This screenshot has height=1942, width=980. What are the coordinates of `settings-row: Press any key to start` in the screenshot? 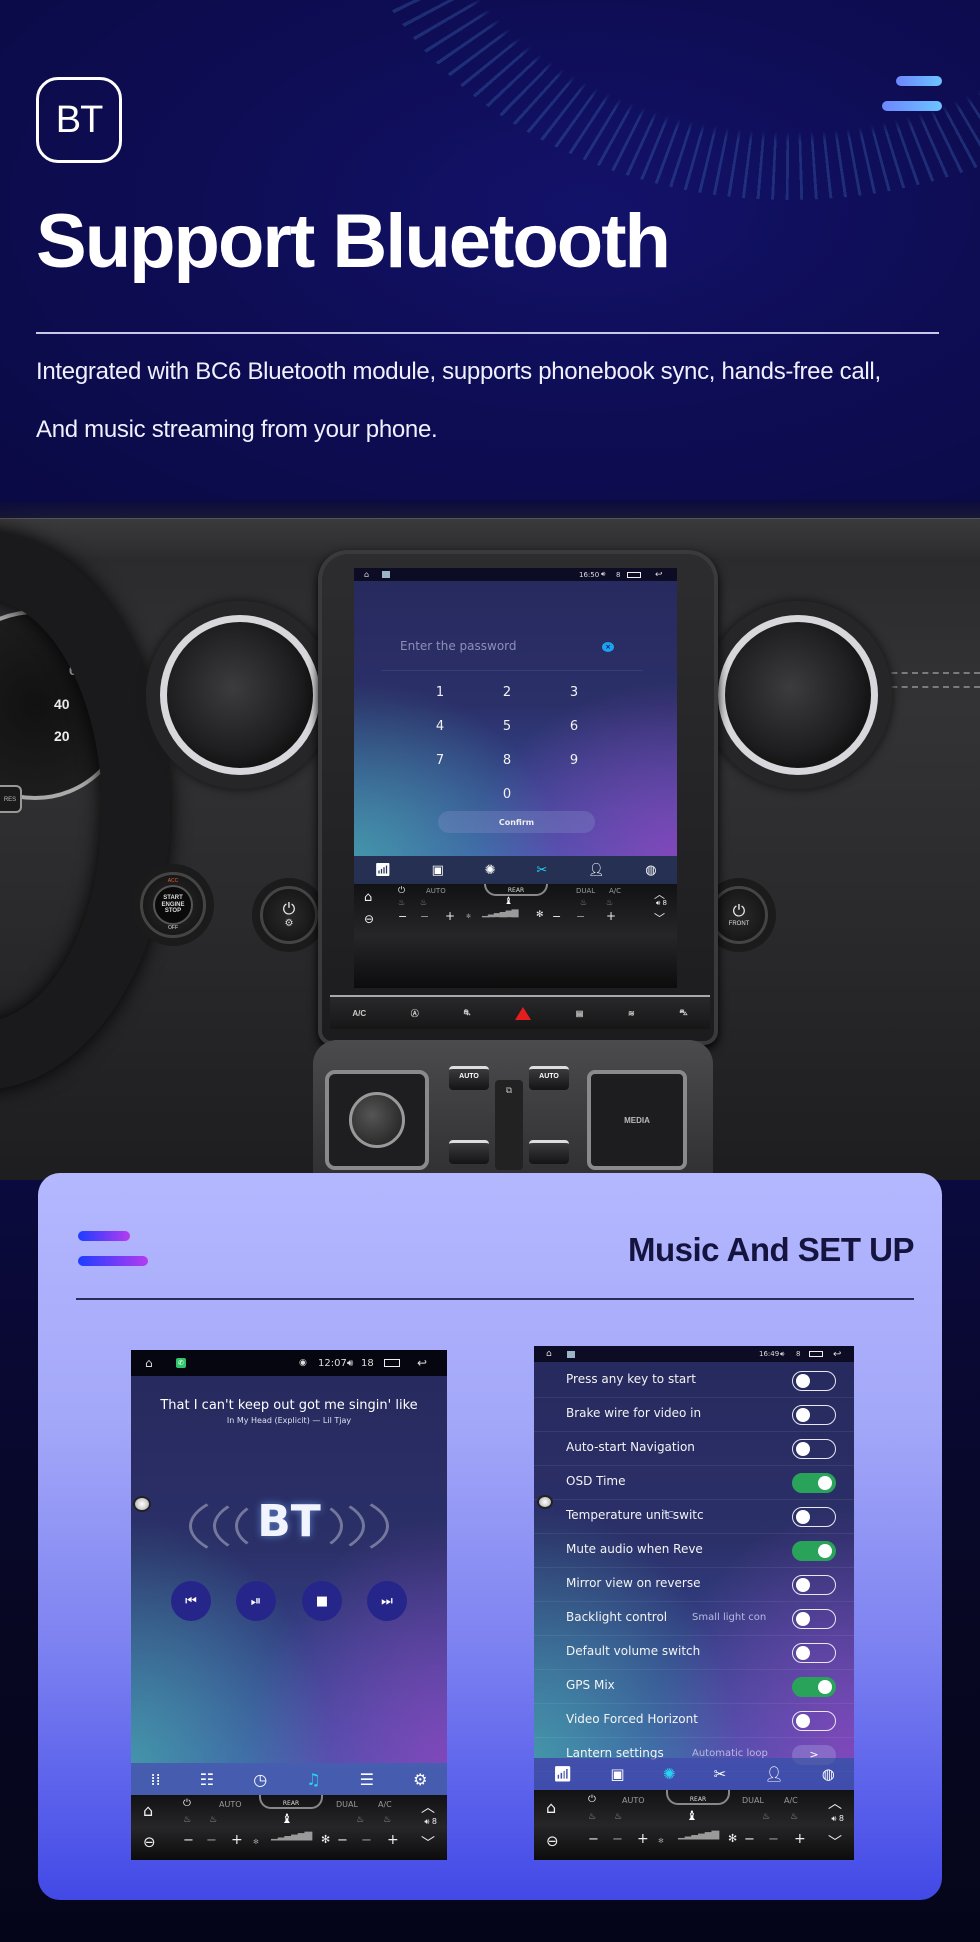 It's located at (694, 1381).